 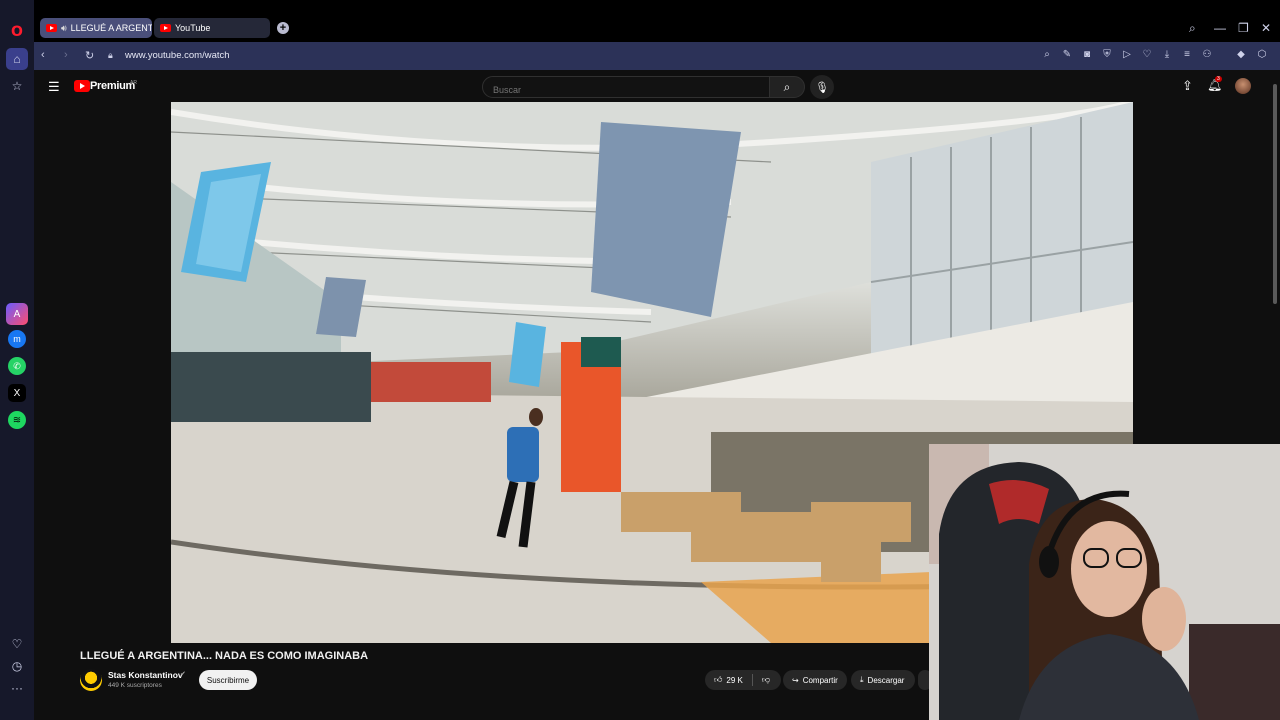 What do you see at coordinates (1107, 54) in the screenshot?
I see `shield-icon: ⛨` at bounding box center [1107, 54].